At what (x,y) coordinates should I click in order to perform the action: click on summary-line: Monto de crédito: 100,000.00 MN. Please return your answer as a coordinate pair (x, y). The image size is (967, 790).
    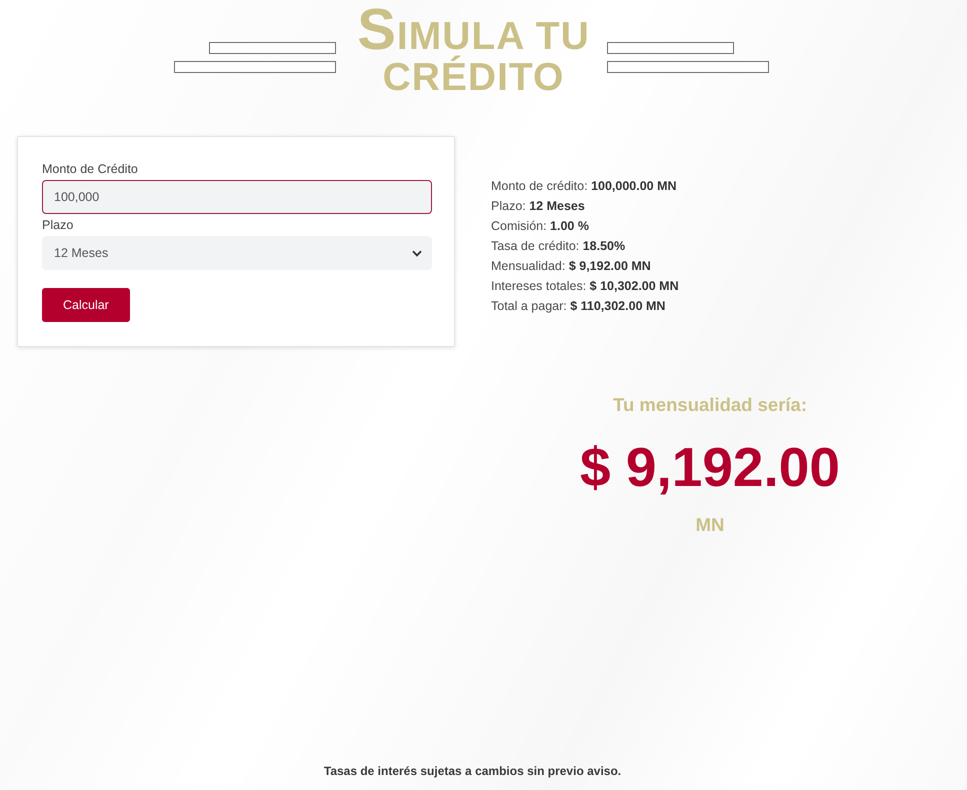
    Looking at the image, I should click on (584, 186).